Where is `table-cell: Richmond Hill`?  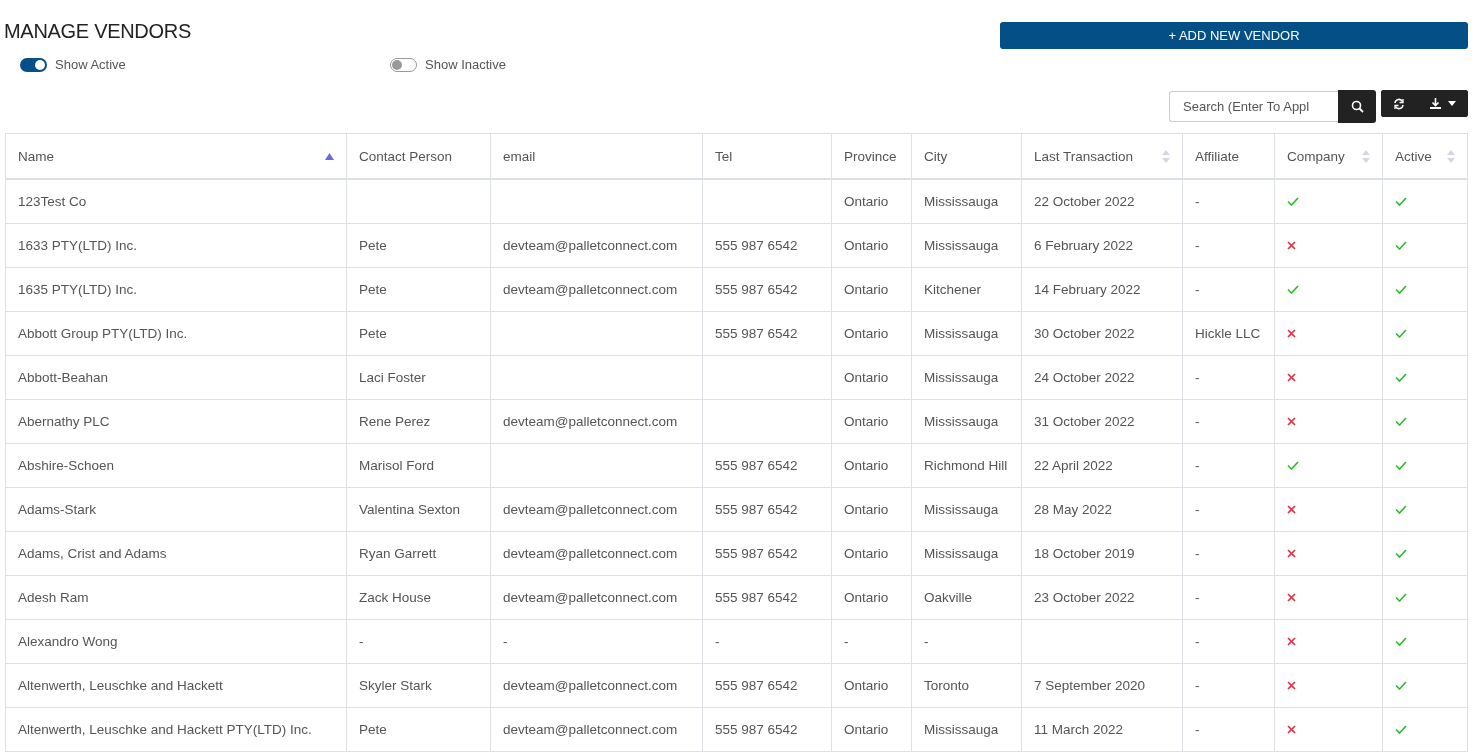 table-cell: Richmond Hill is located at coordinates (966, 465).